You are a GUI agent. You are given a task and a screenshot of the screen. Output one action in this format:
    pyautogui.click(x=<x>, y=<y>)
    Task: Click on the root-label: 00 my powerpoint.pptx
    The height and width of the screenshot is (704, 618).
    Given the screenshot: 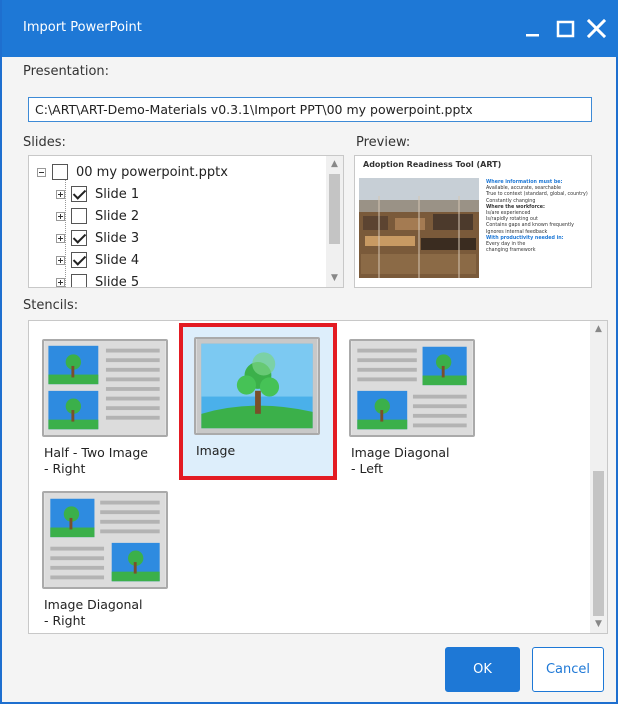 What is the action you would take?
    pyautogui.click(x=152, y=172)
    